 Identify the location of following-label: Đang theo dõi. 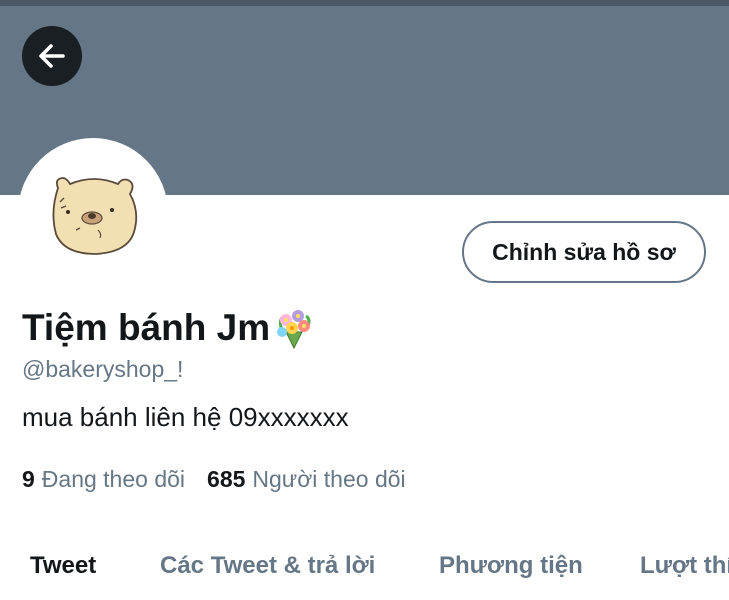
(113, 479).